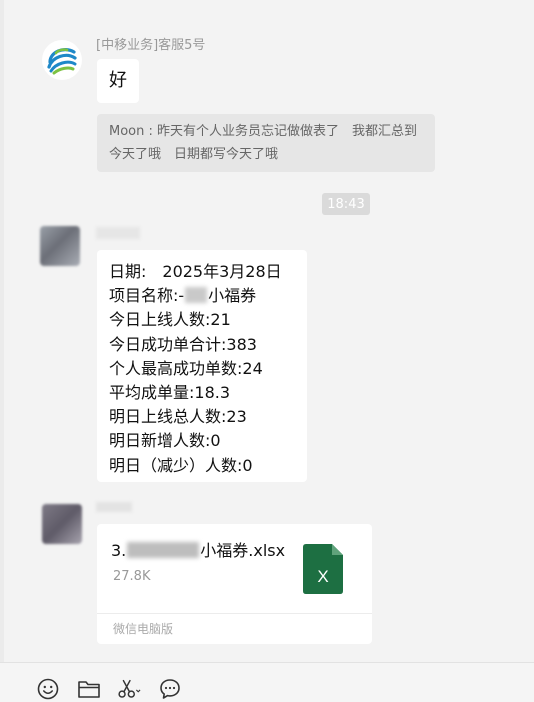 The height and width of the screenshot is (702, 534). Describe the element at coordinates (170, 393) in the screenshot. I see `report-average: 平均成单量:18.3` at that location.